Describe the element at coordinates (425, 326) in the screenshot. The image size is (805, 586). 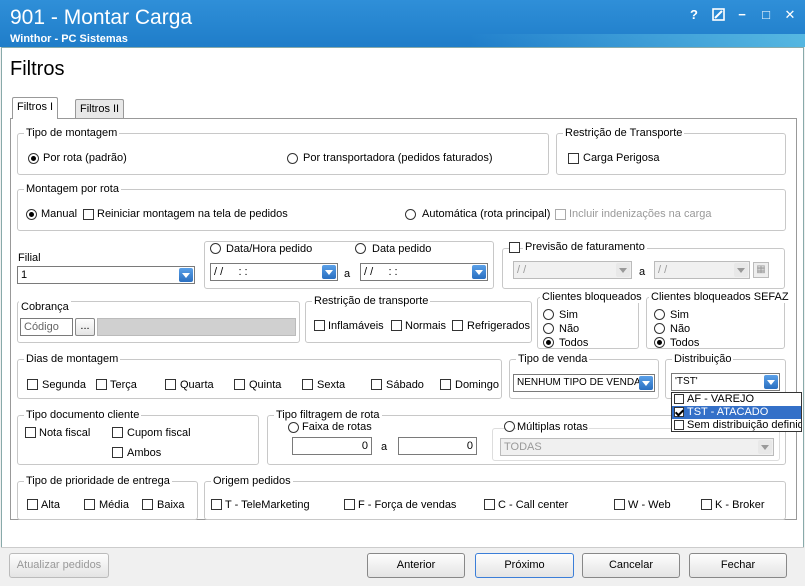
I see `label-normais: Normais` at that location.